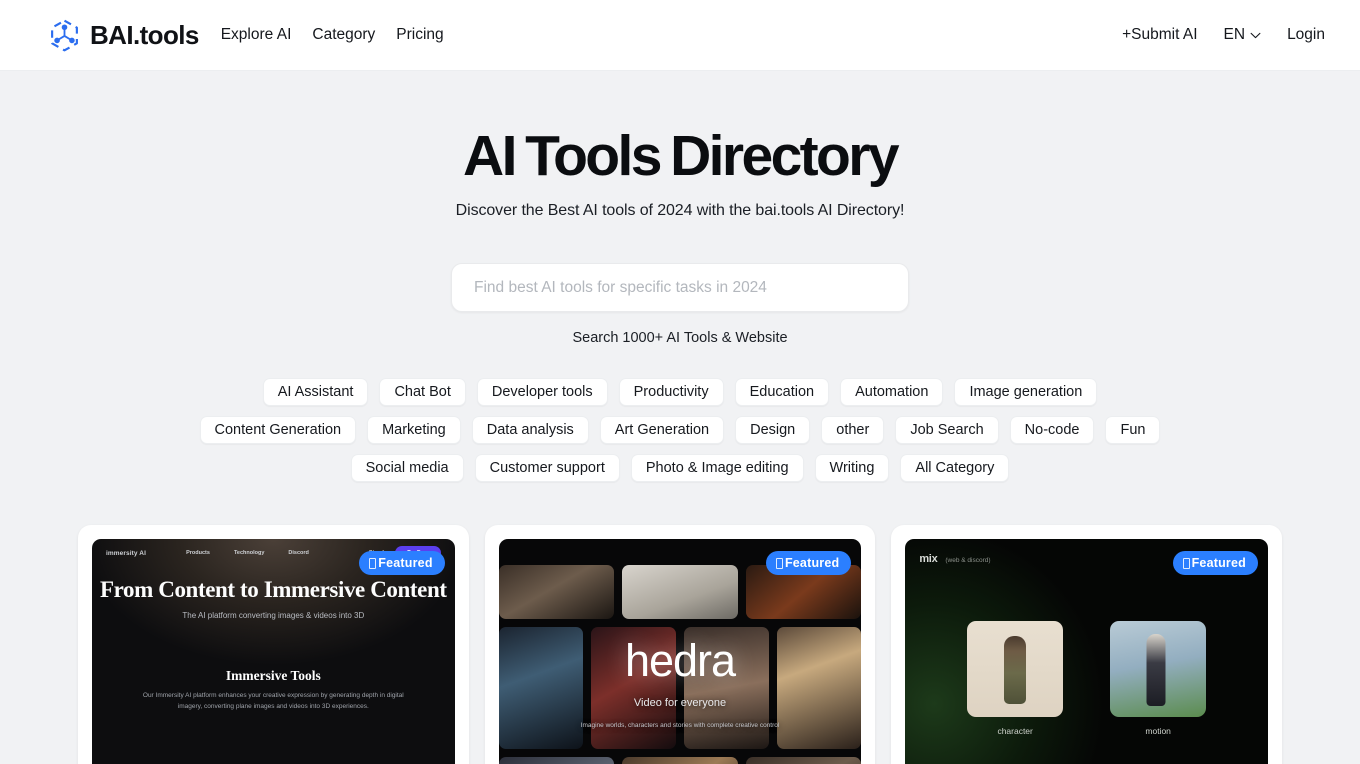  I want to click on category-tag: AI Assistant, so click(315, 392).